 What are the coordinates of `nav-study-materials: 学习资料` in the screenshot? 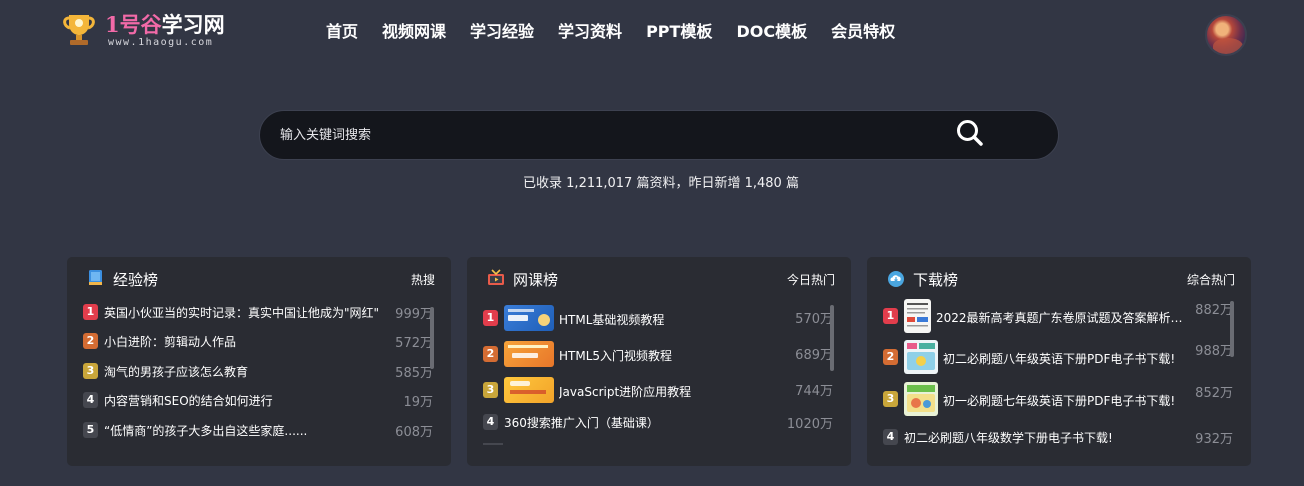 It's located at (590, 30).